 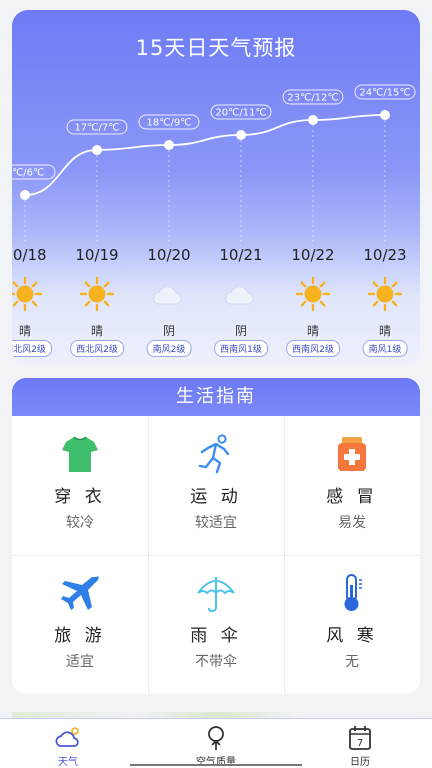 I want to click on forecast-day: 10/21 阴 西南风1级, so click(x=241, y=301).